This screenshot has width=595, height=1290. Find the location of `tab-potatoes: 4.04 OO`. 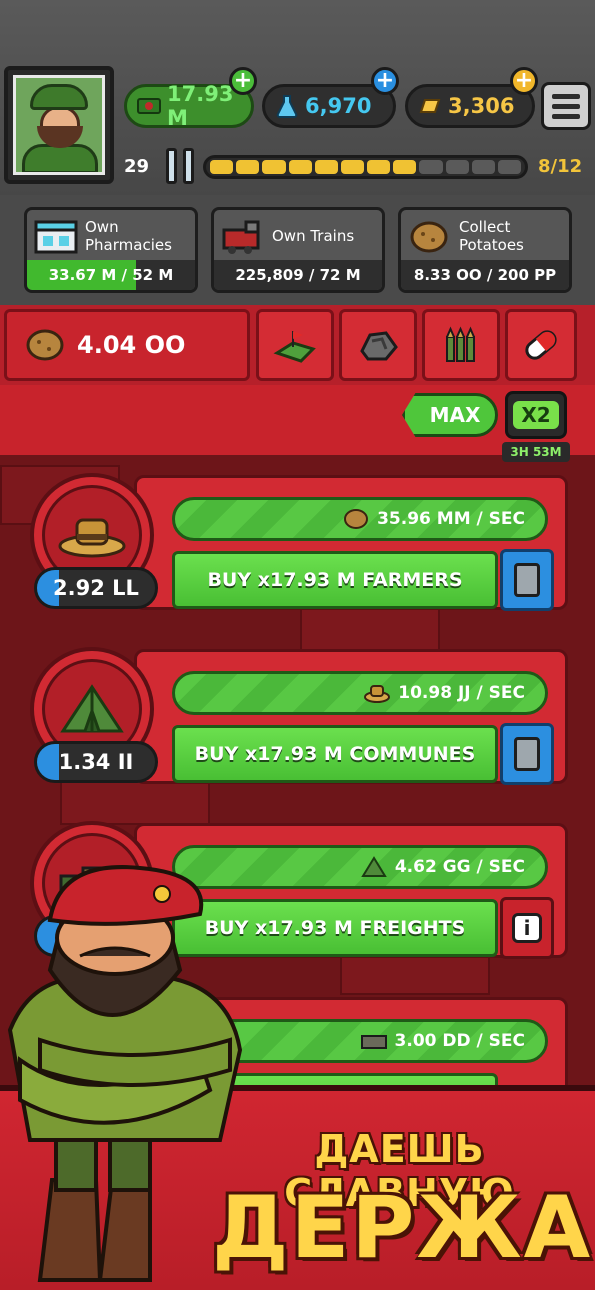

tab-potatoes: 4.04 OO is located at coordinates (127, 345).